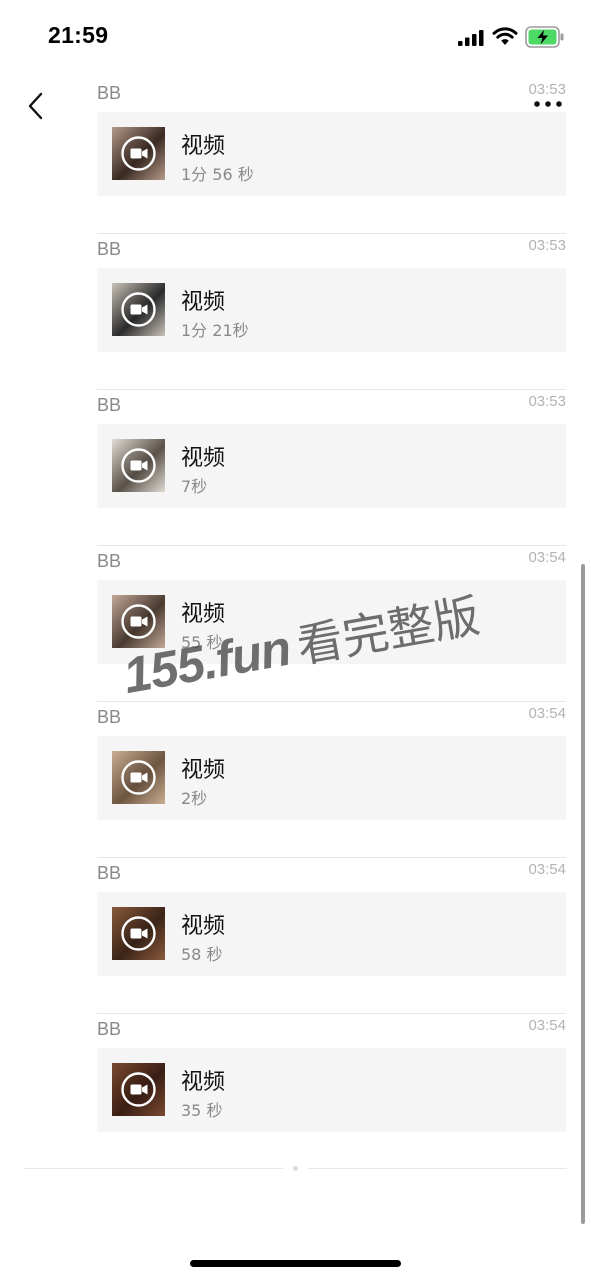 This screenshot has height=1280, width=591. I want to click on video-duration: 35 秒, so click(202, 1110).